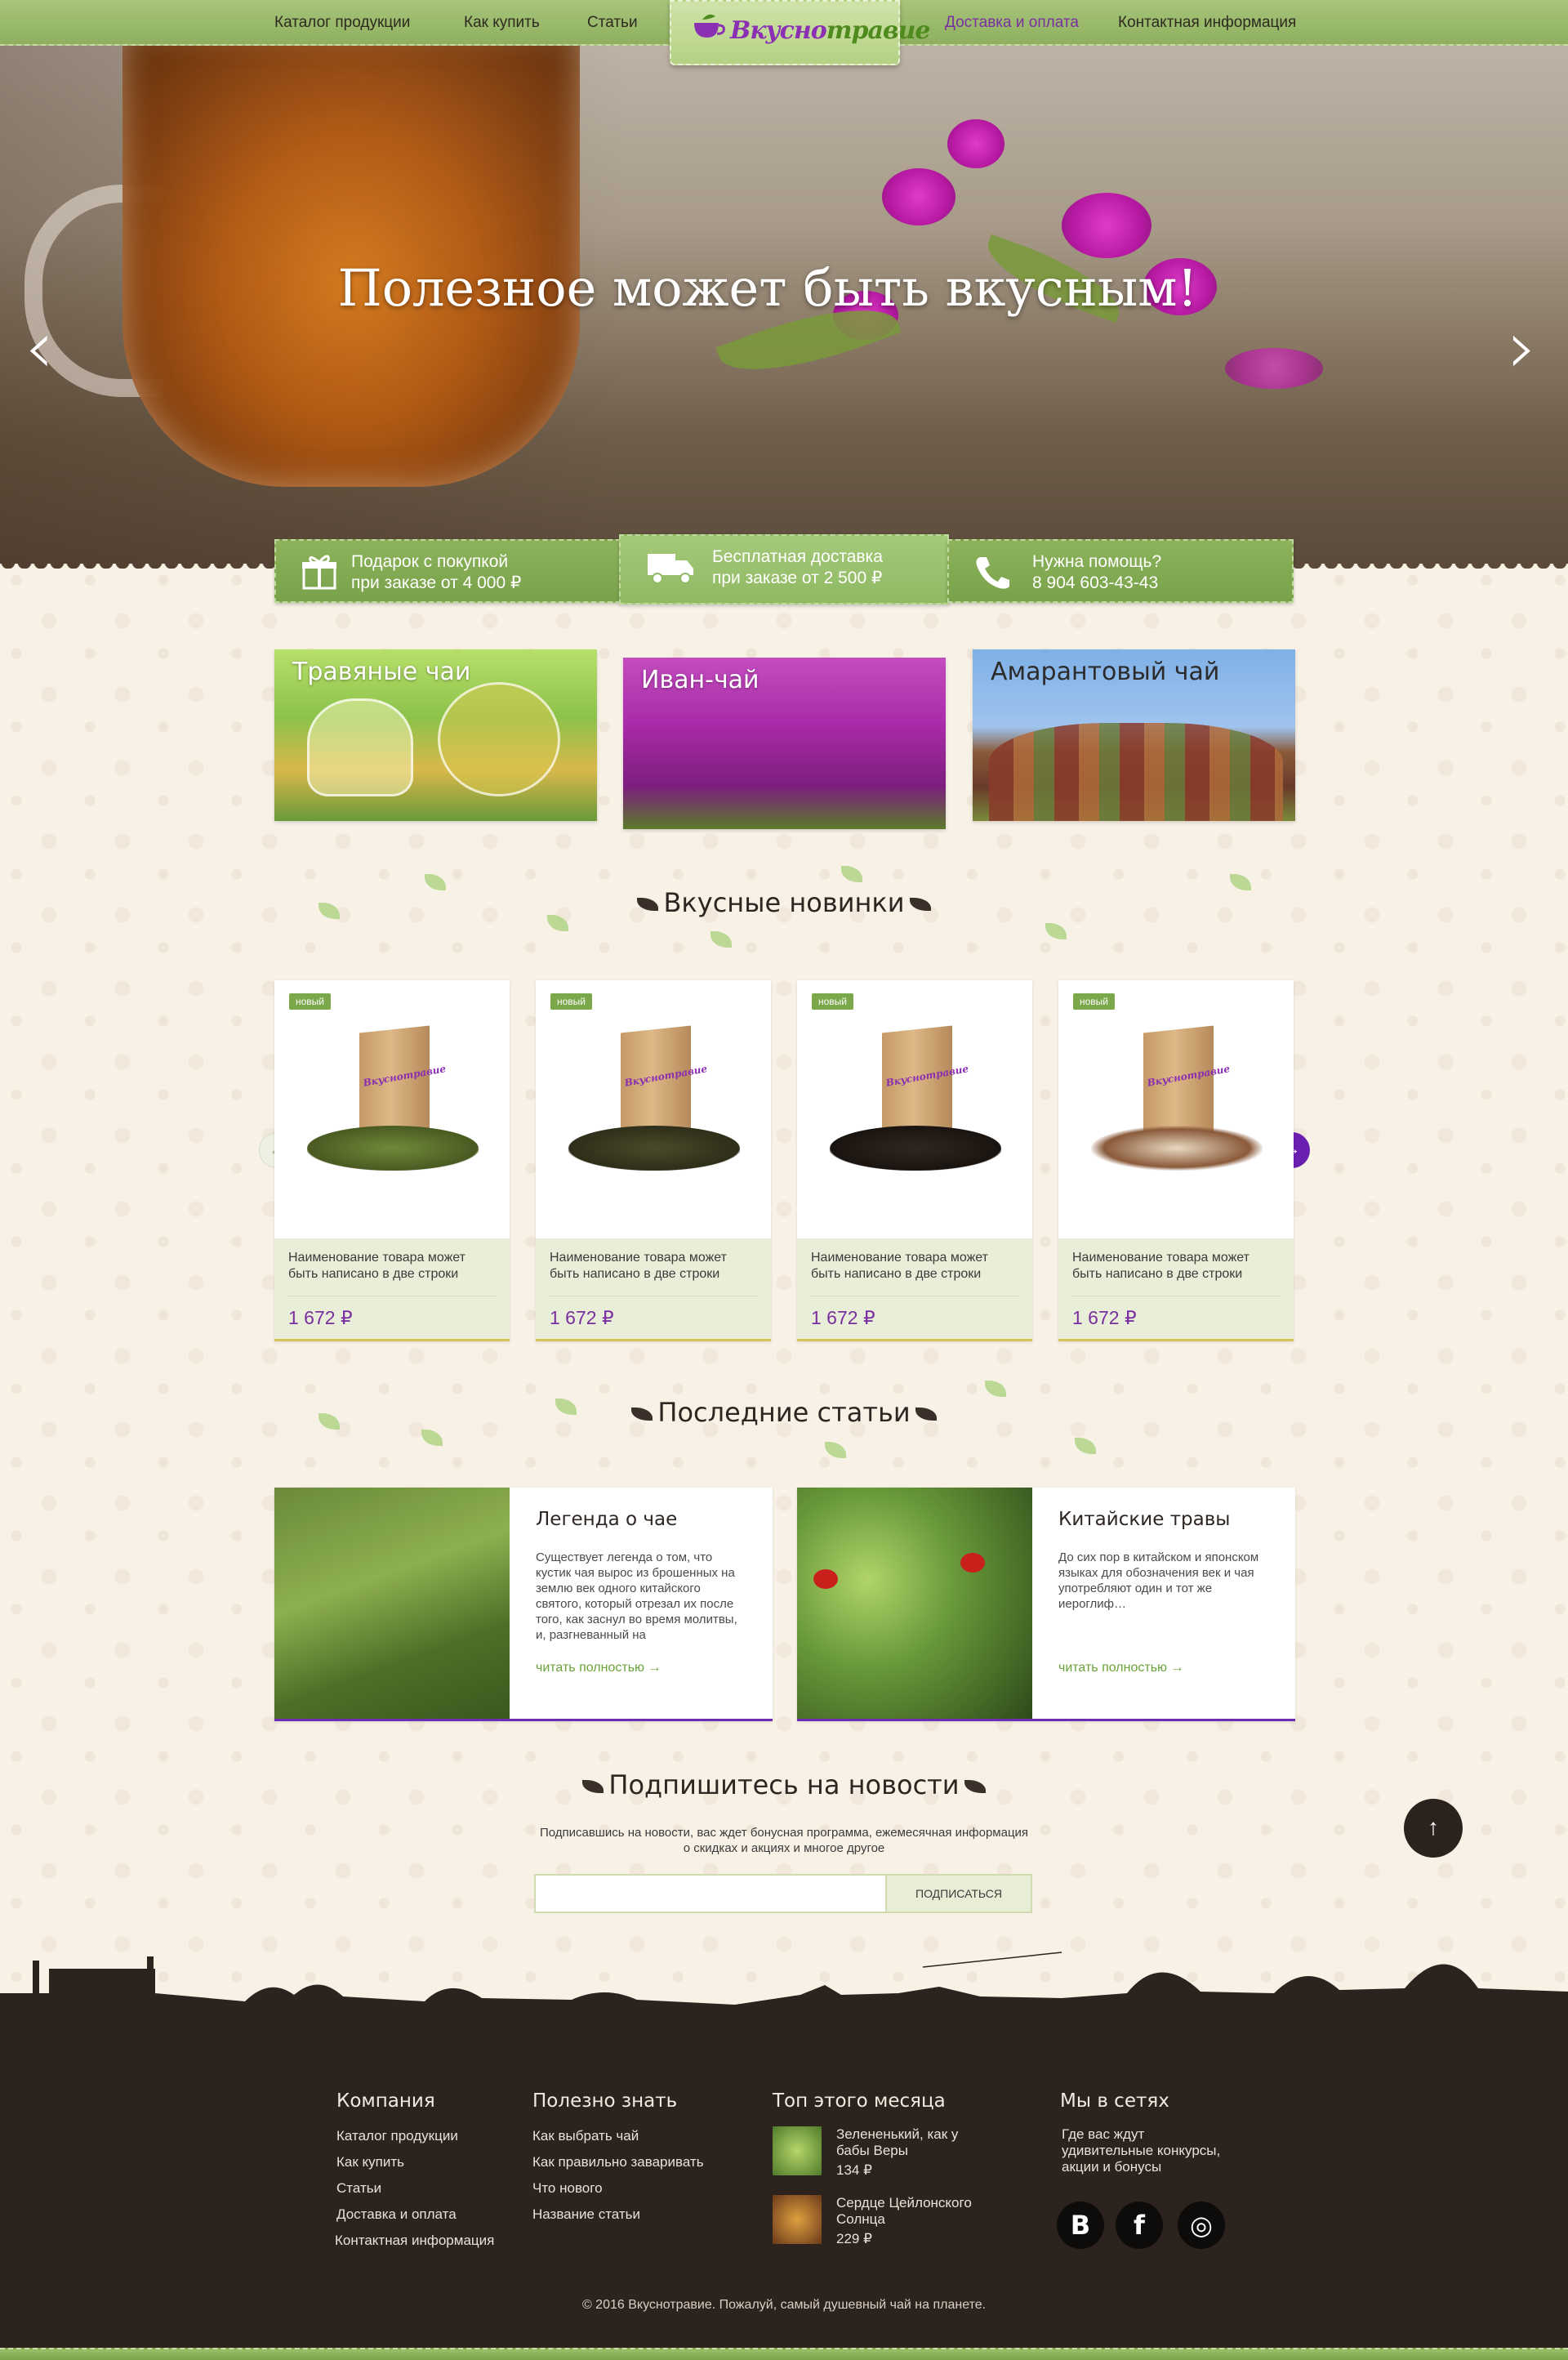 Image resolution: width=1568 pixels, height=2360 pixels. I want to click on footer-link: Как купить, so click(370, 2162).